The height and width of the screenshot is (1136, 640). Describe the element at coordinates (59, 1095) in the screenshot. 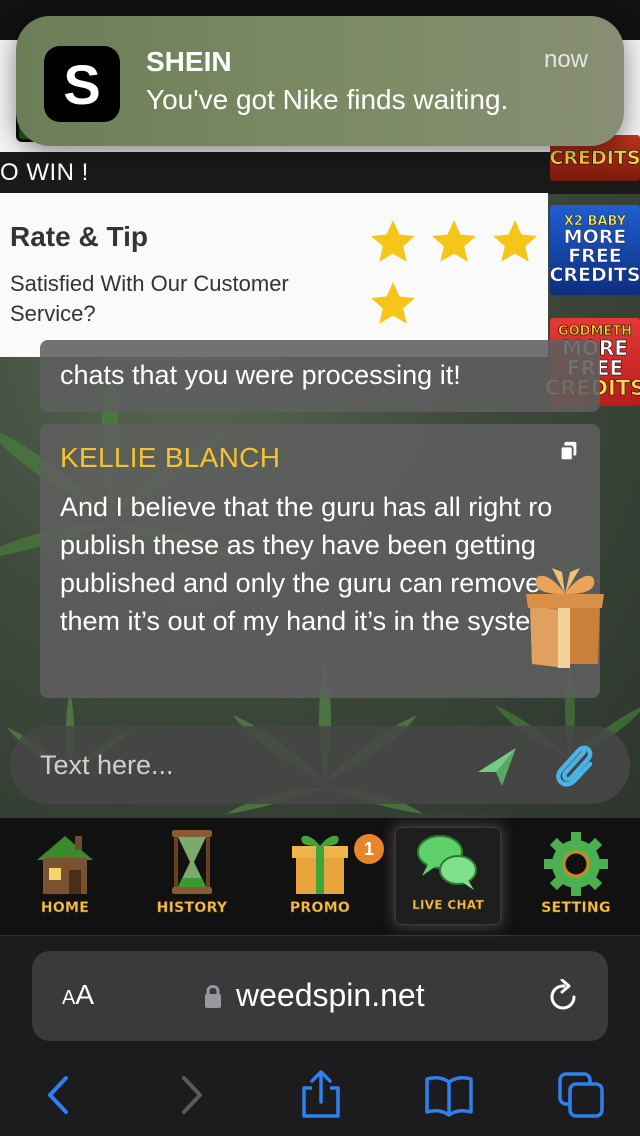

I see `back-icon` at that location.